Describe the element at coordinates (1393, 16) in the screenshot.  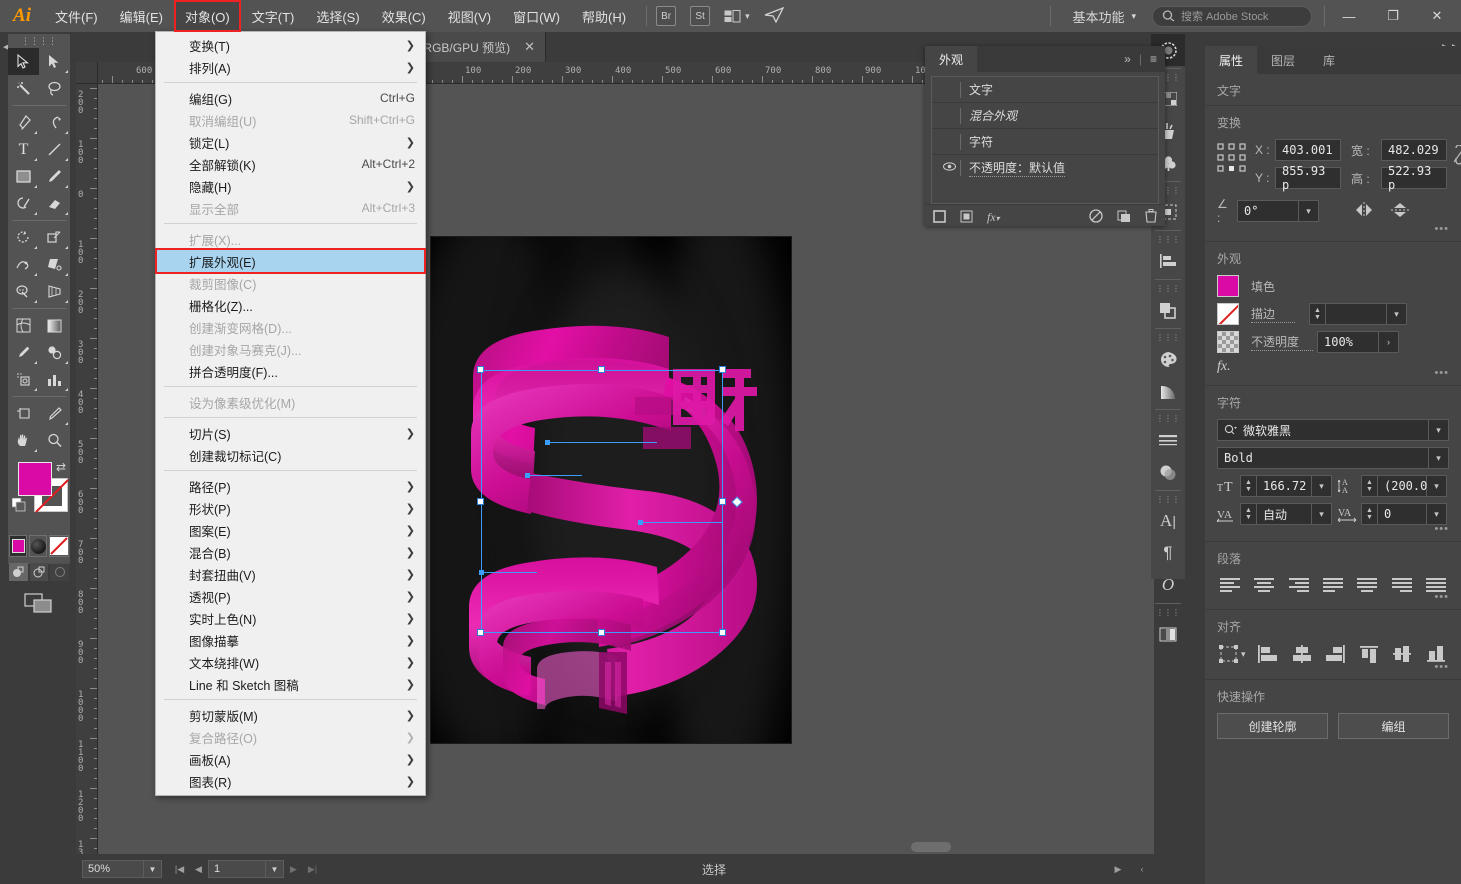
I see `maximize-button: ❐` at that location.